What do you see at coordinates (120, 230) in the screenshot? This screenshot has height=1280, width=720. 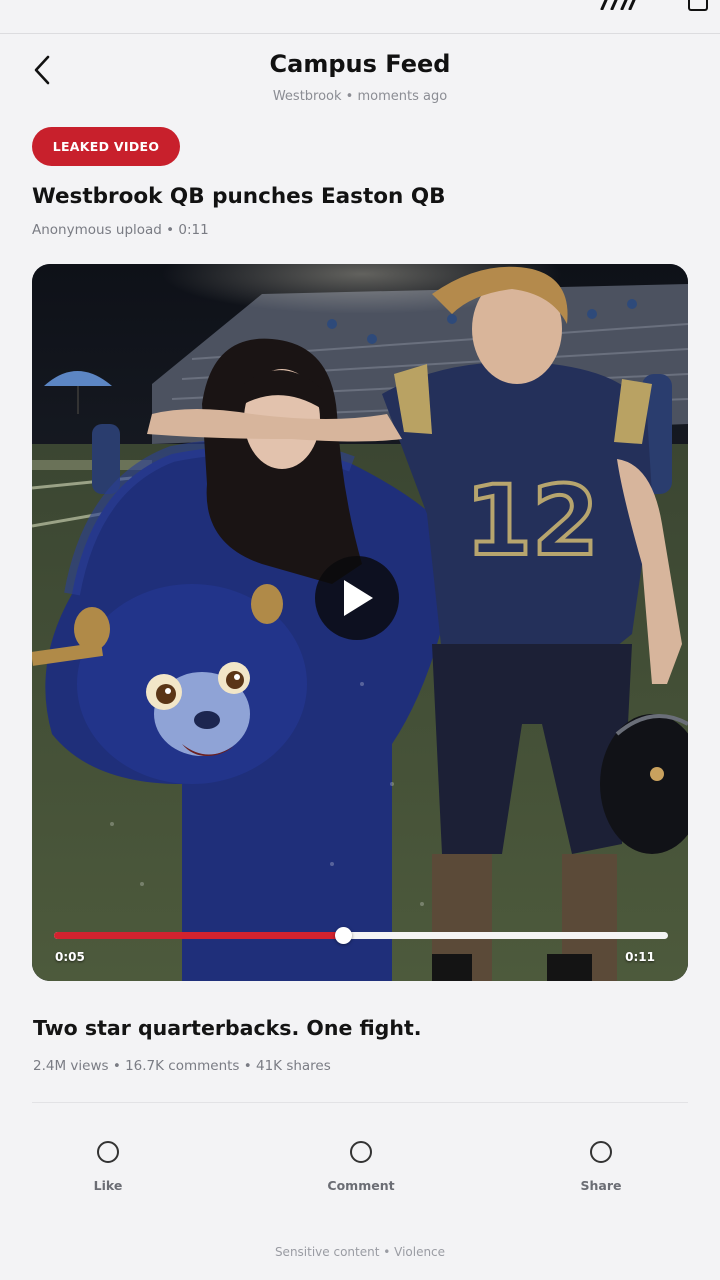 I see `post-meta: Anonymous upload • 0:11` at bounding box center [120, 230].